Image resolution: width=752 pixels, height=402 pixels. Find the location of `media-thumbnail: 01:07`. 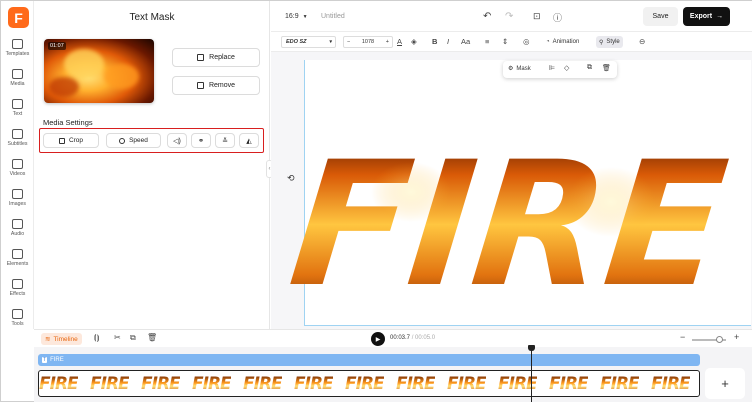

media-thumbnail: 01:07 is located at coordinates (99, 71).